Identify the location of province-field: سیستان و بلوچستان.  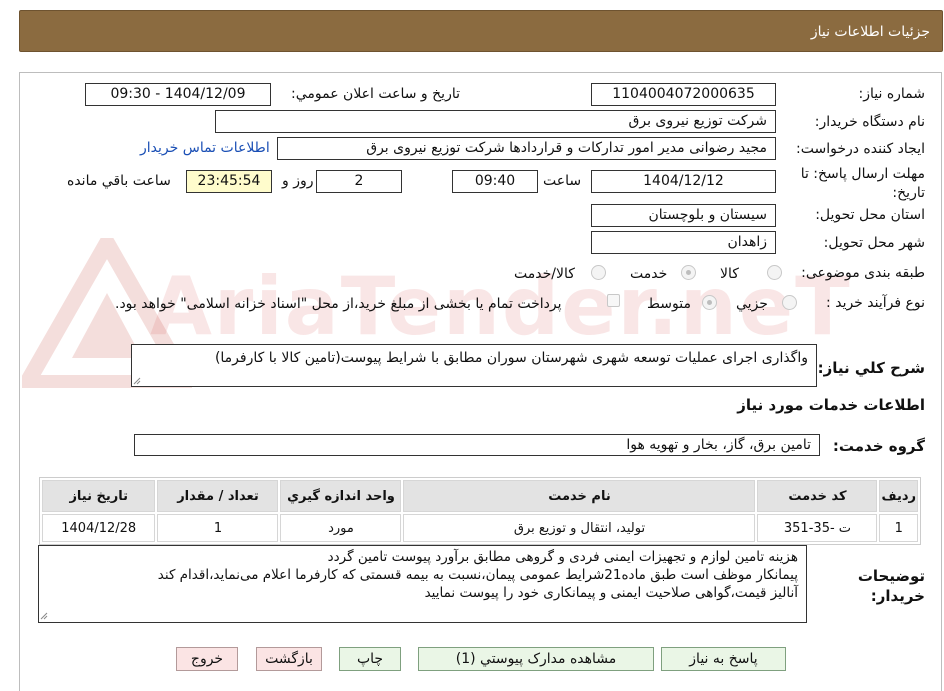
(683, 215).